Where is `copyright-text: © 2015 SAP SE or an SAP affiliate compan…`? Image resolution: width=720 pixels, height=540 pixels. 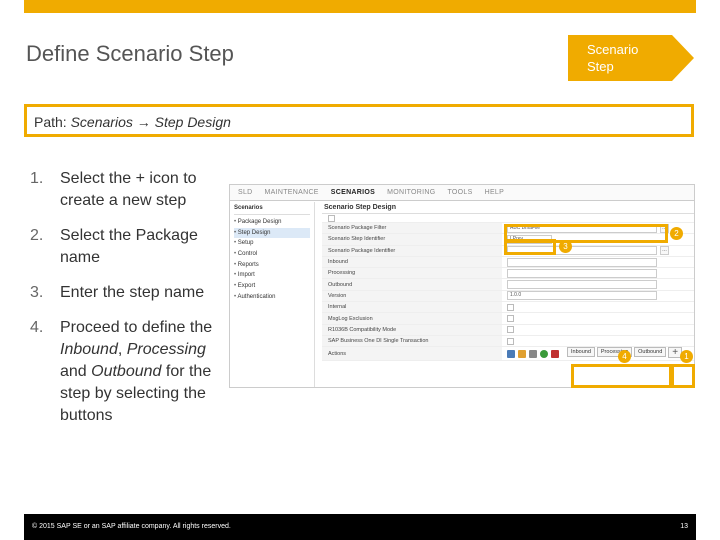 copyright-text: © 2015 SAP SE or an SAP affiliate compan… is located at coordinates (131, 526).